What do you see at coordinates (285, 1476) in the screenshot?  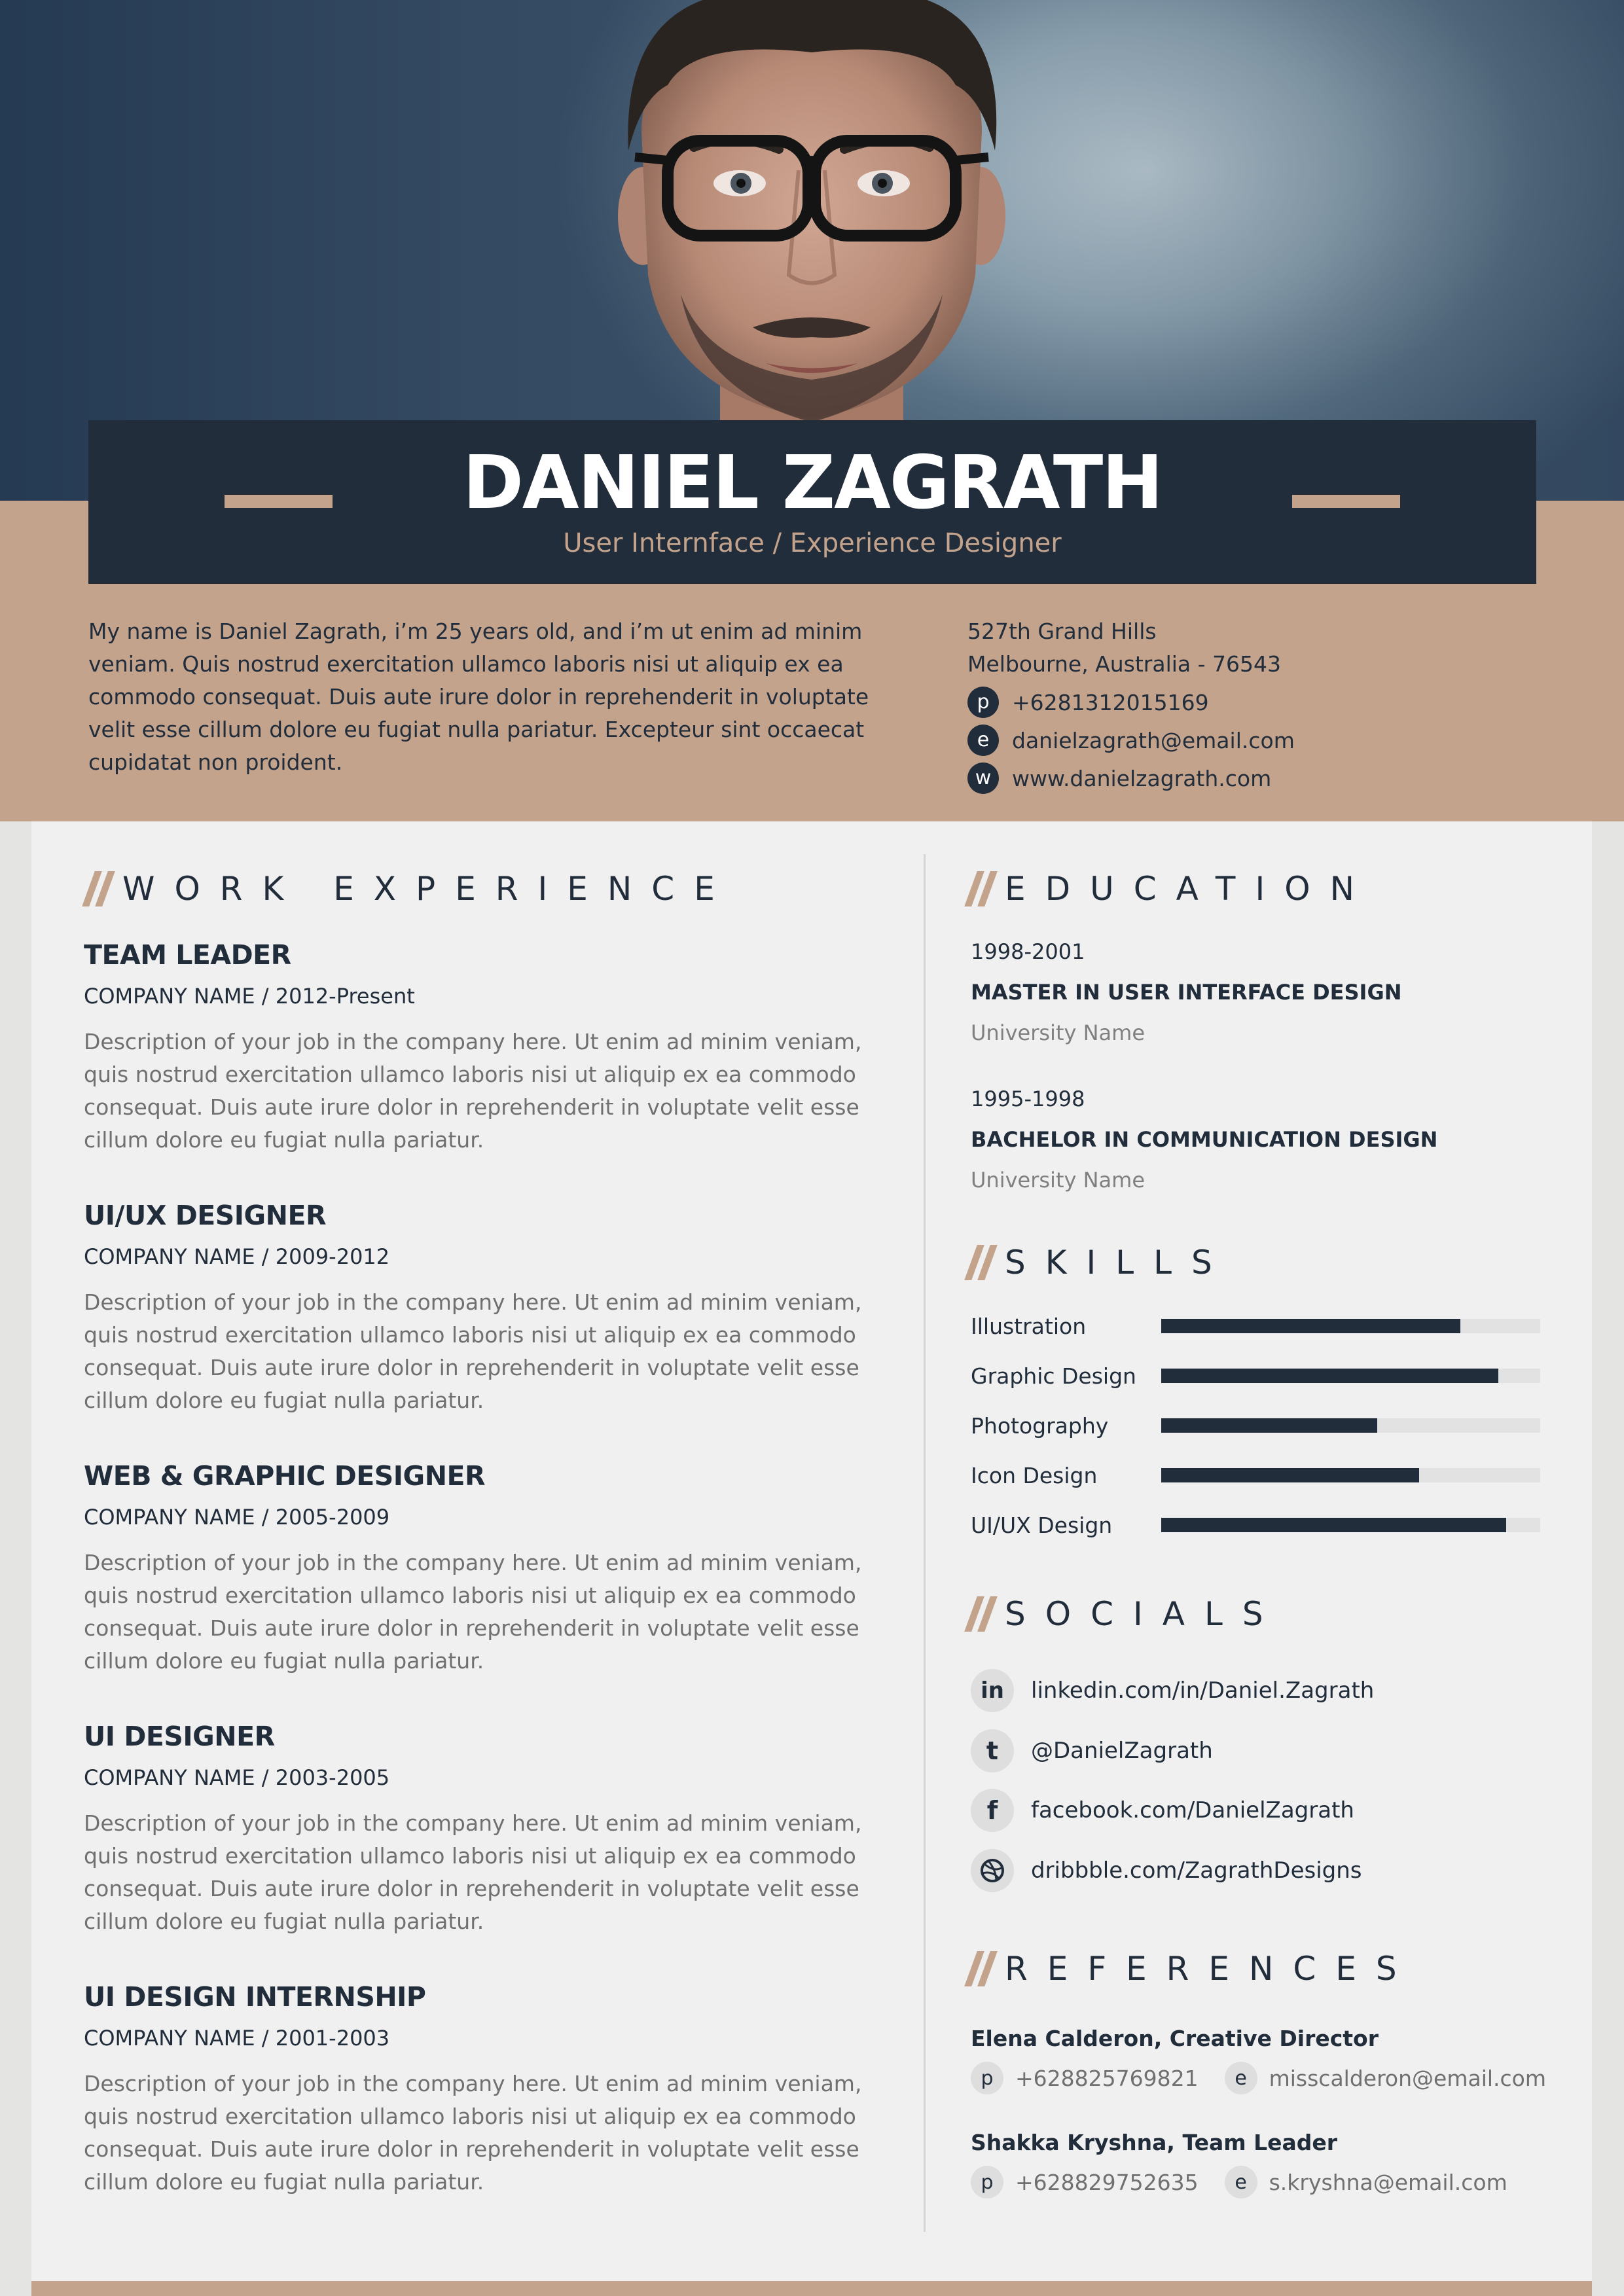 I see `job-title: WEB & GRAPHIC DESIGNER` at bounding box center [285, 1476].